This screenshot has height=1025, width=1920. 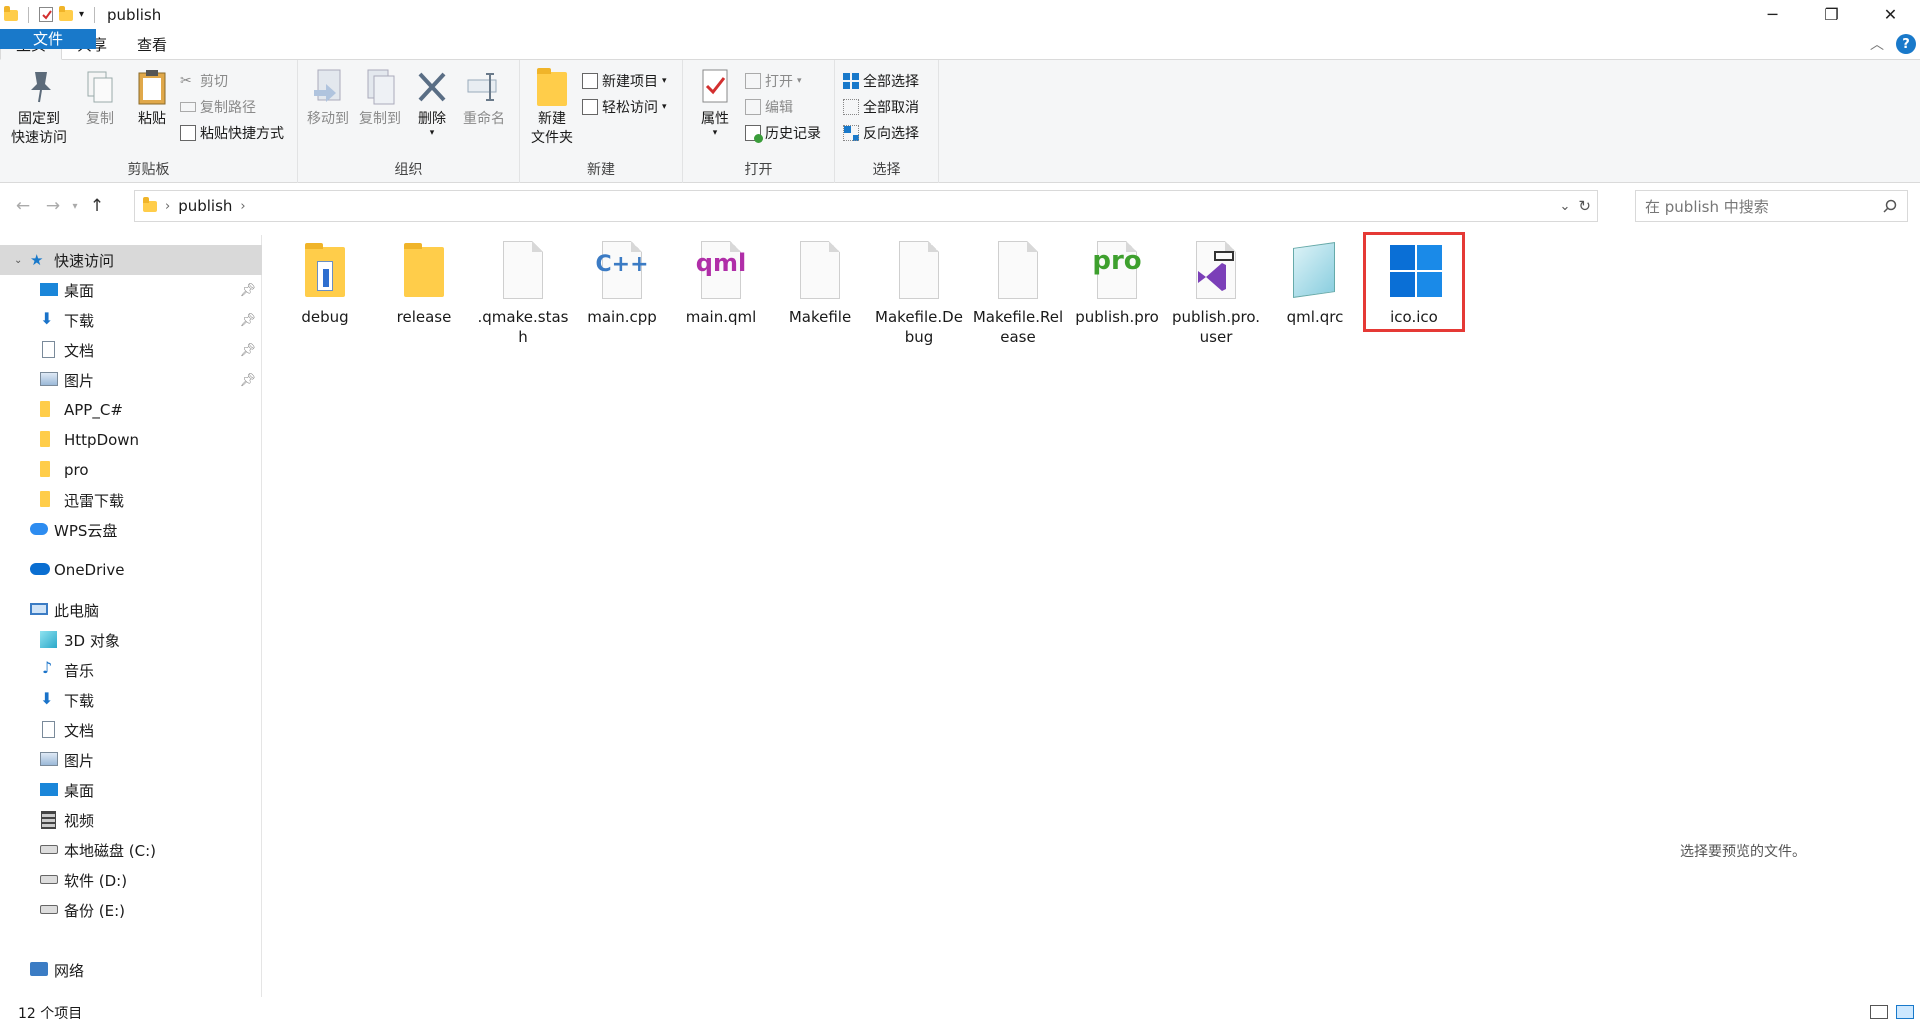 I want to click on file-name: Makefile.Release, so click(x=1018, y=327).